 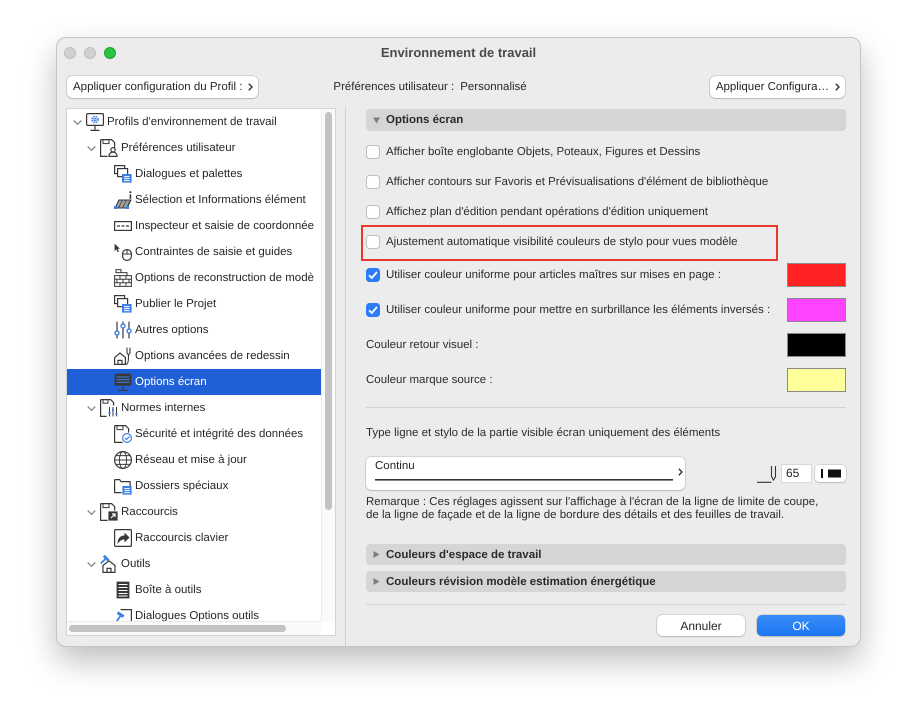 What do you see at coordinates (422, 344) in the screenshot?
I see `color-label: Couleur retour visuel :` at bounding box center [422, 344].